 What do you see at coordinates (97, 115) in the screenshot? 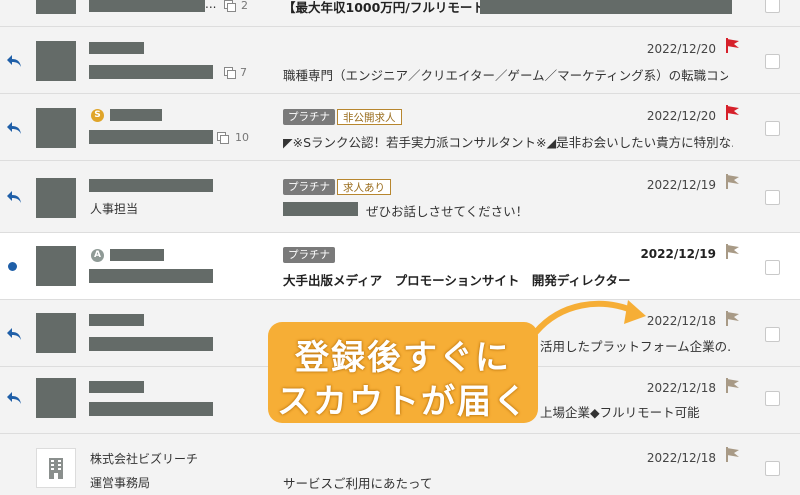
I see `rank-s-badge: S` at bounding box center [97, 115].